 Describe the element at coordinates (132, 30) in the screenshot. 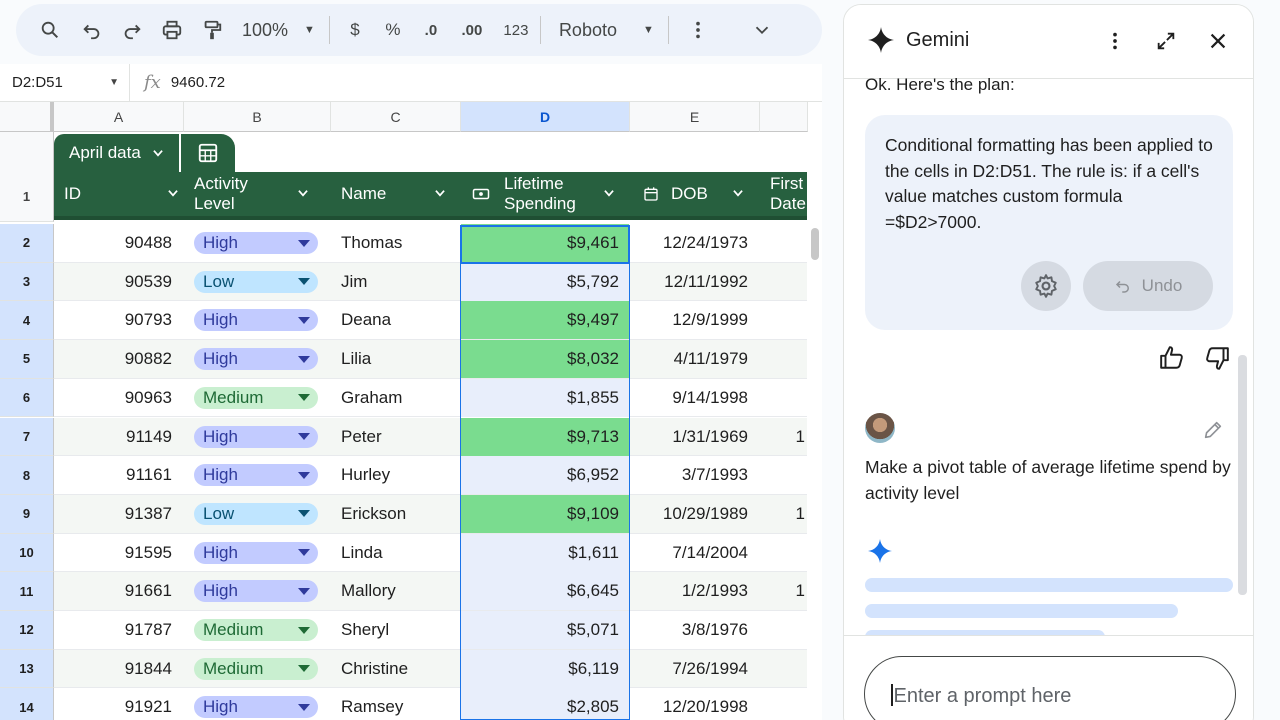

I see `redo-icon` at that location.